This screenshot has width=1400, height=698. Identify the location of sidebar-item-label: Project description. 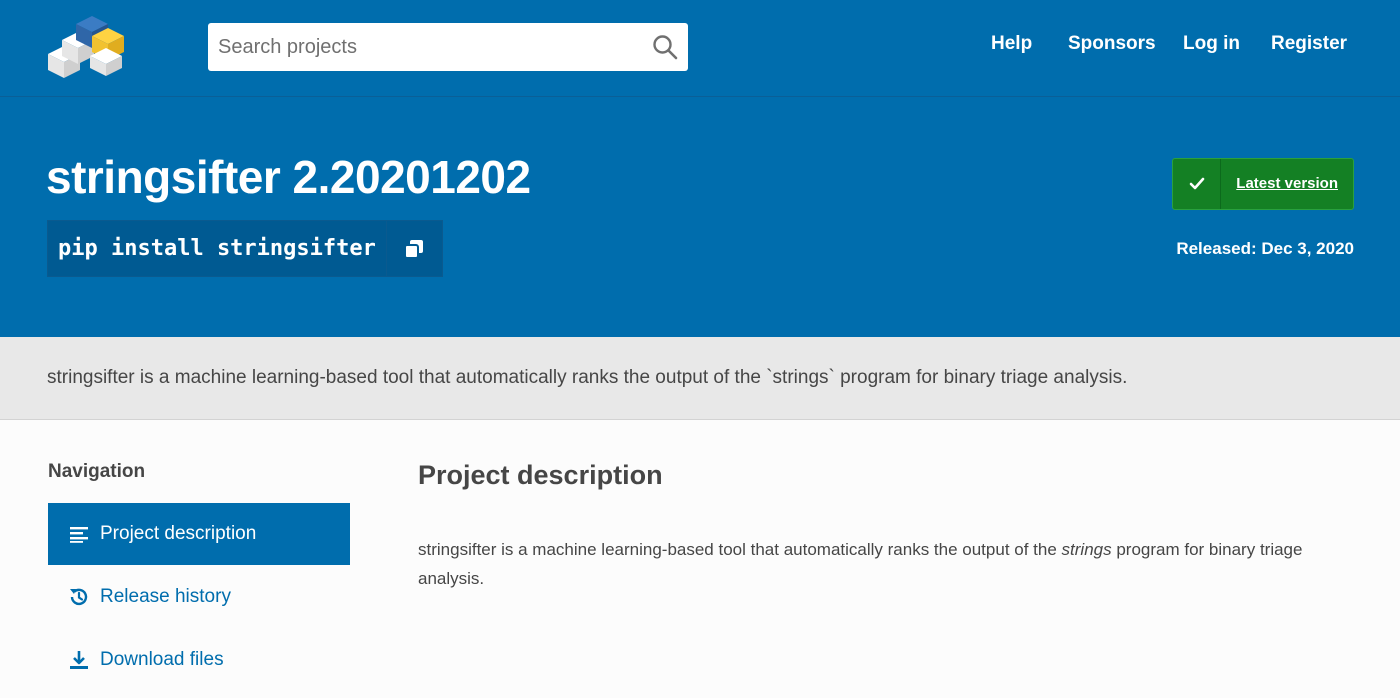
(178, 533).